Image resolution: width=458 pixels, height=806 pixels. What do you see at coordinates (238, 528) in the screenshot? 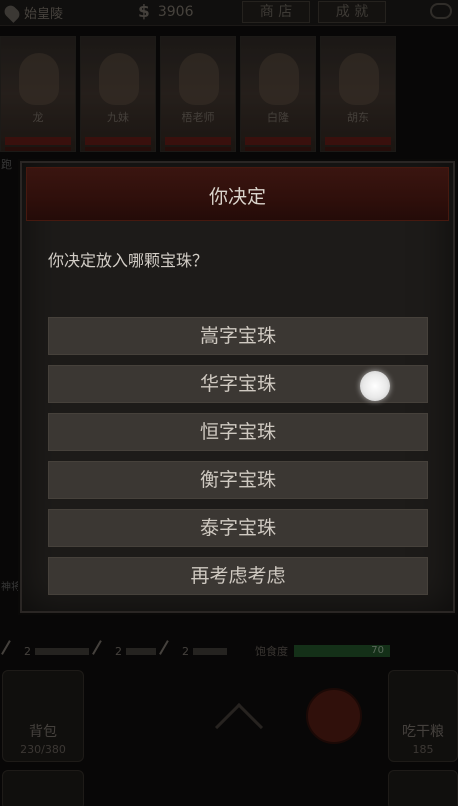
I see `option-tai-pearl: 泰字宝珠` at bounding box center [238, 528].